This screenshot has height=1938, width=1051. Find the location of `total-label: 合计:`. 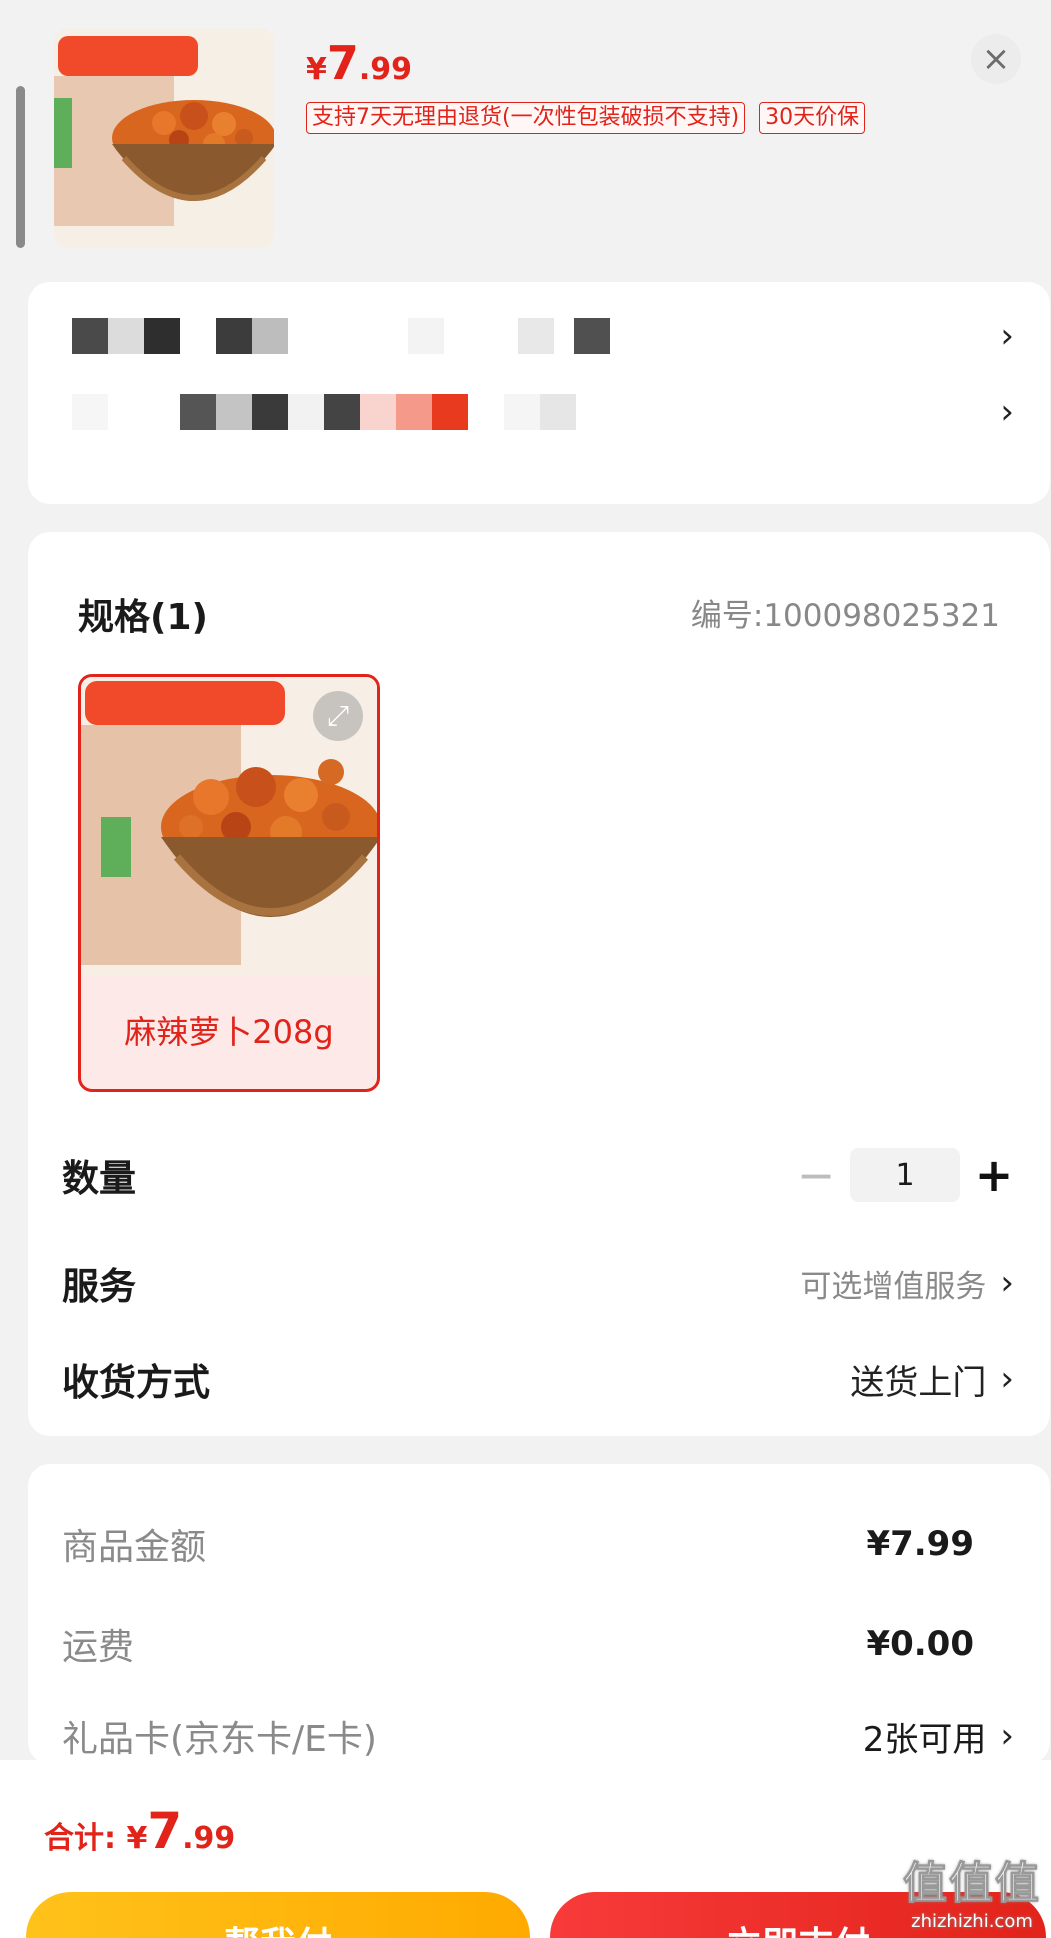

total-label: 合计: is located at coordinates (85, 1838).